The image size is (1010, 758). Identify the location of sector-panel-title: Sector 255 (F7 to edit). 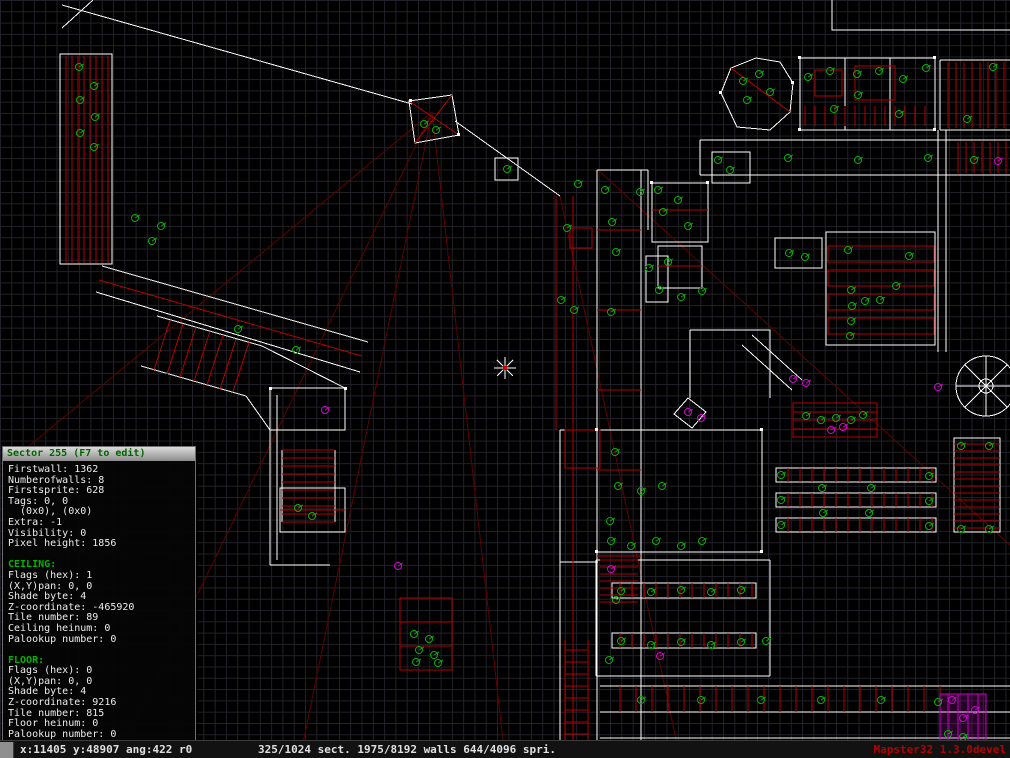
(99, 454).